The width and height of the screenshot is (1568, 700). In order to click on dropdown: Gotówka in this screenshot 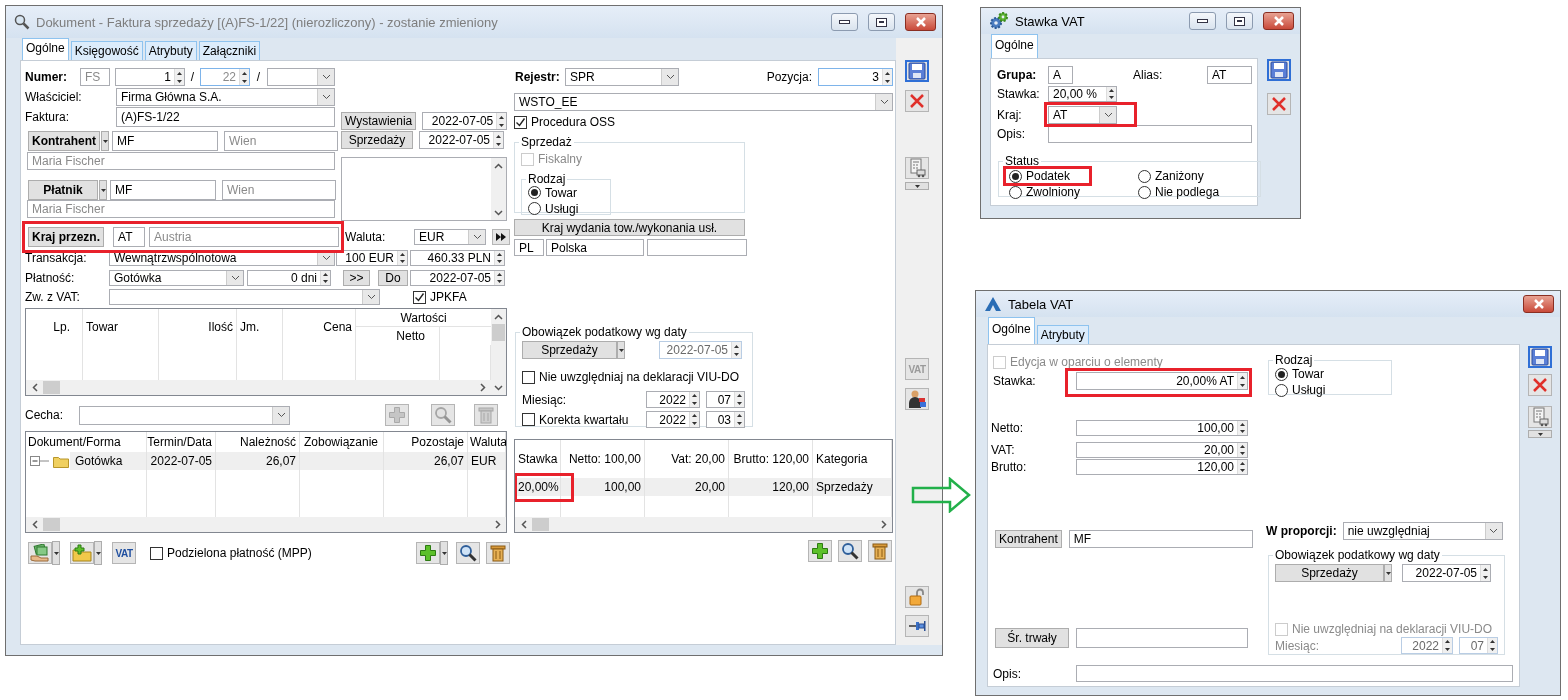, I will do `click(176, 278)`.